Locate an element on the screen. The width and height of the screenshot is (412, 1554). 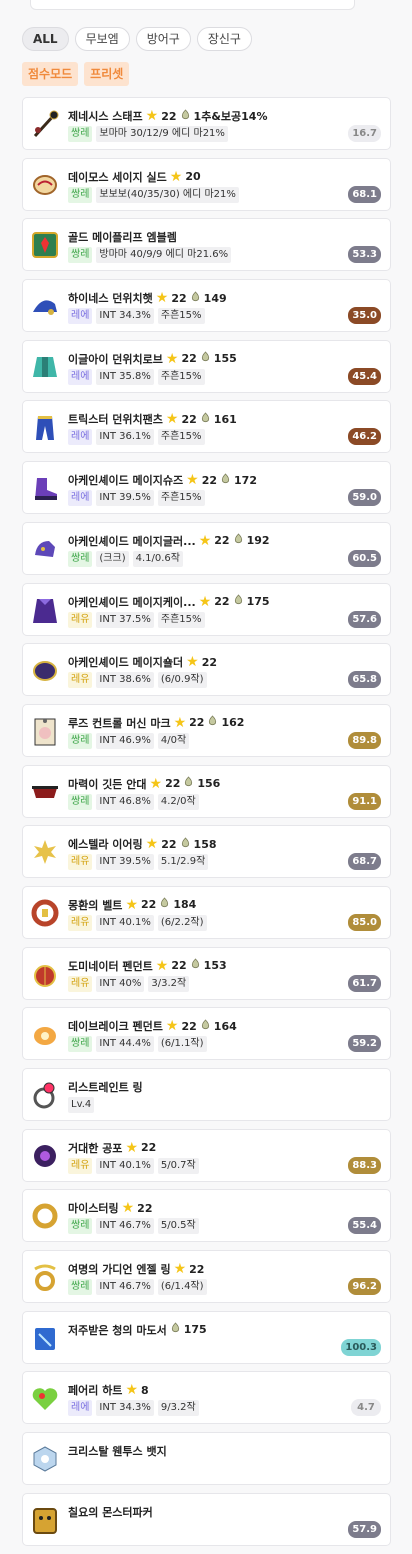
item-name-line: 아케인셰이드 메이지글러... ★ 22 192 is located at coordinates (169, 541).